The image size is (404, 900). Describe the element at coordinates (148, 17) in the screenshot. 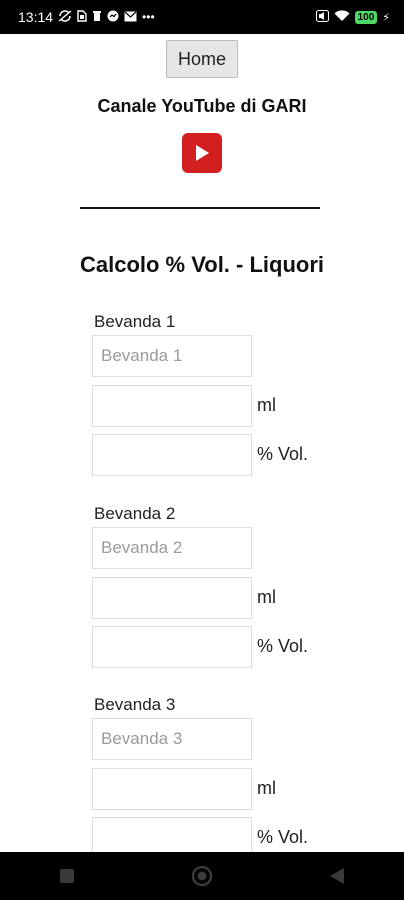

I see `more-dots-icon: •••` at that location.